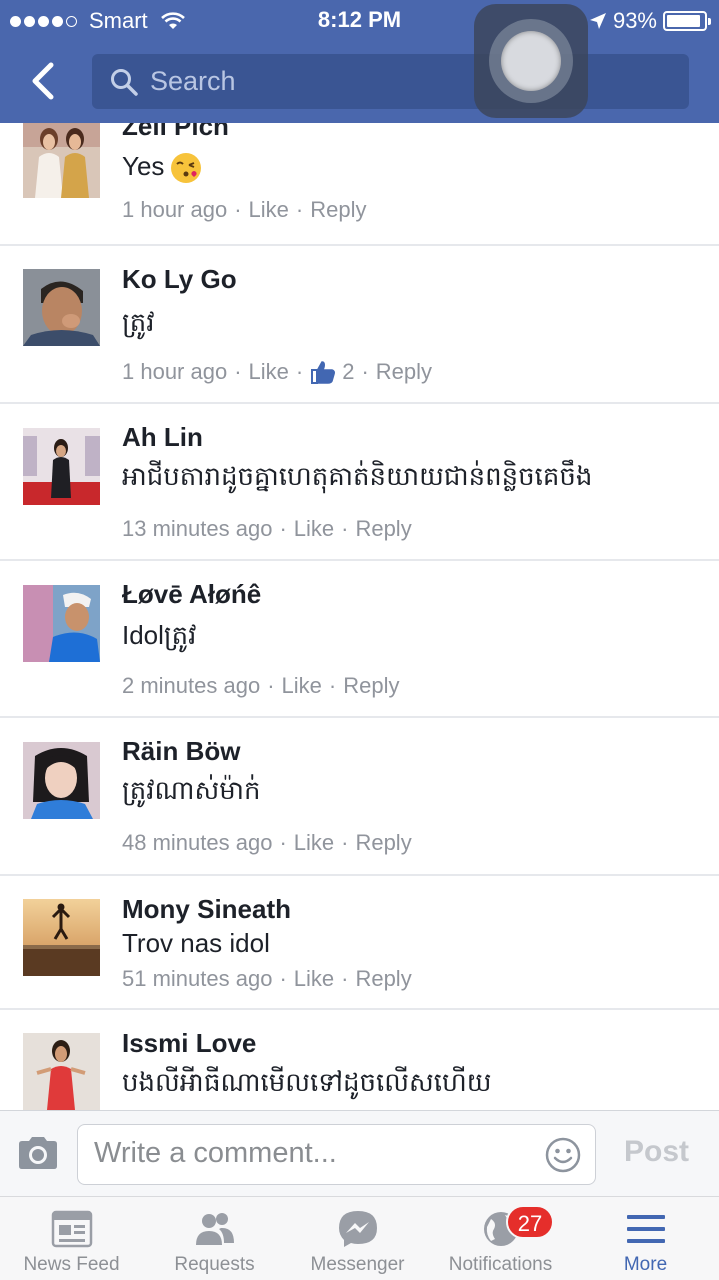  What do you see at coordinates (179, 279) in the screenshot?
I see `commenter-name: Ko Ly Go` at bounding box center [179, 279].